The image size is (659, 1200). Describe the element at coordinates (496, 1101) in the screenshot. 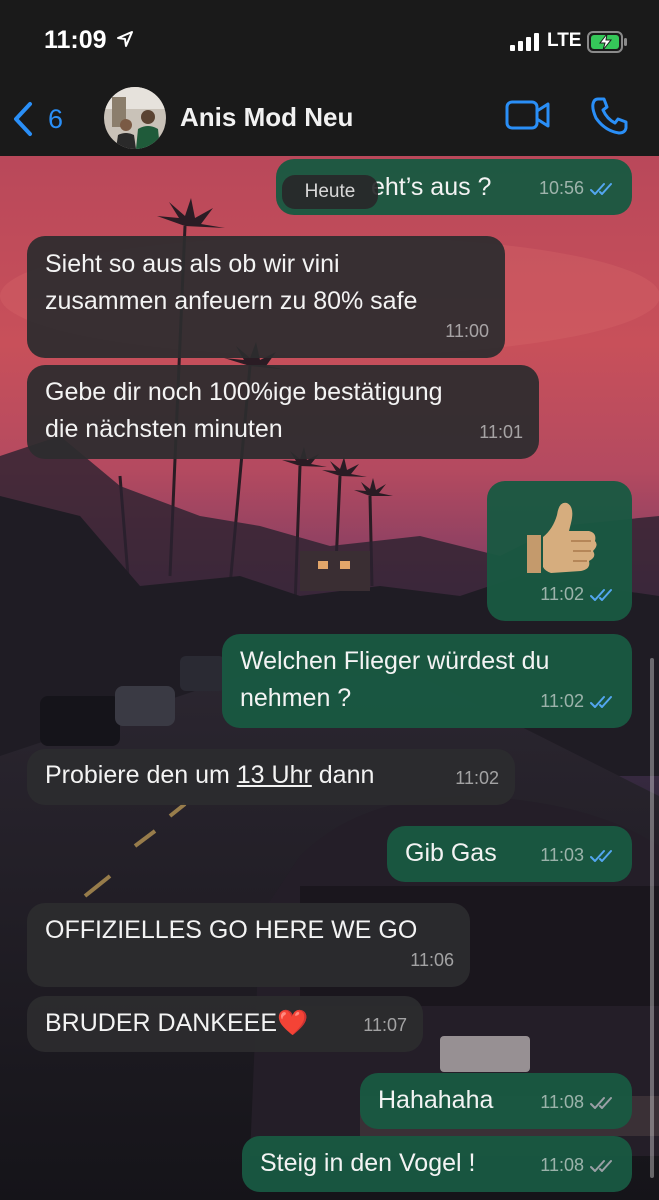

I see `message-bubble-outgoing: Hahahaha 11:08` at that location.